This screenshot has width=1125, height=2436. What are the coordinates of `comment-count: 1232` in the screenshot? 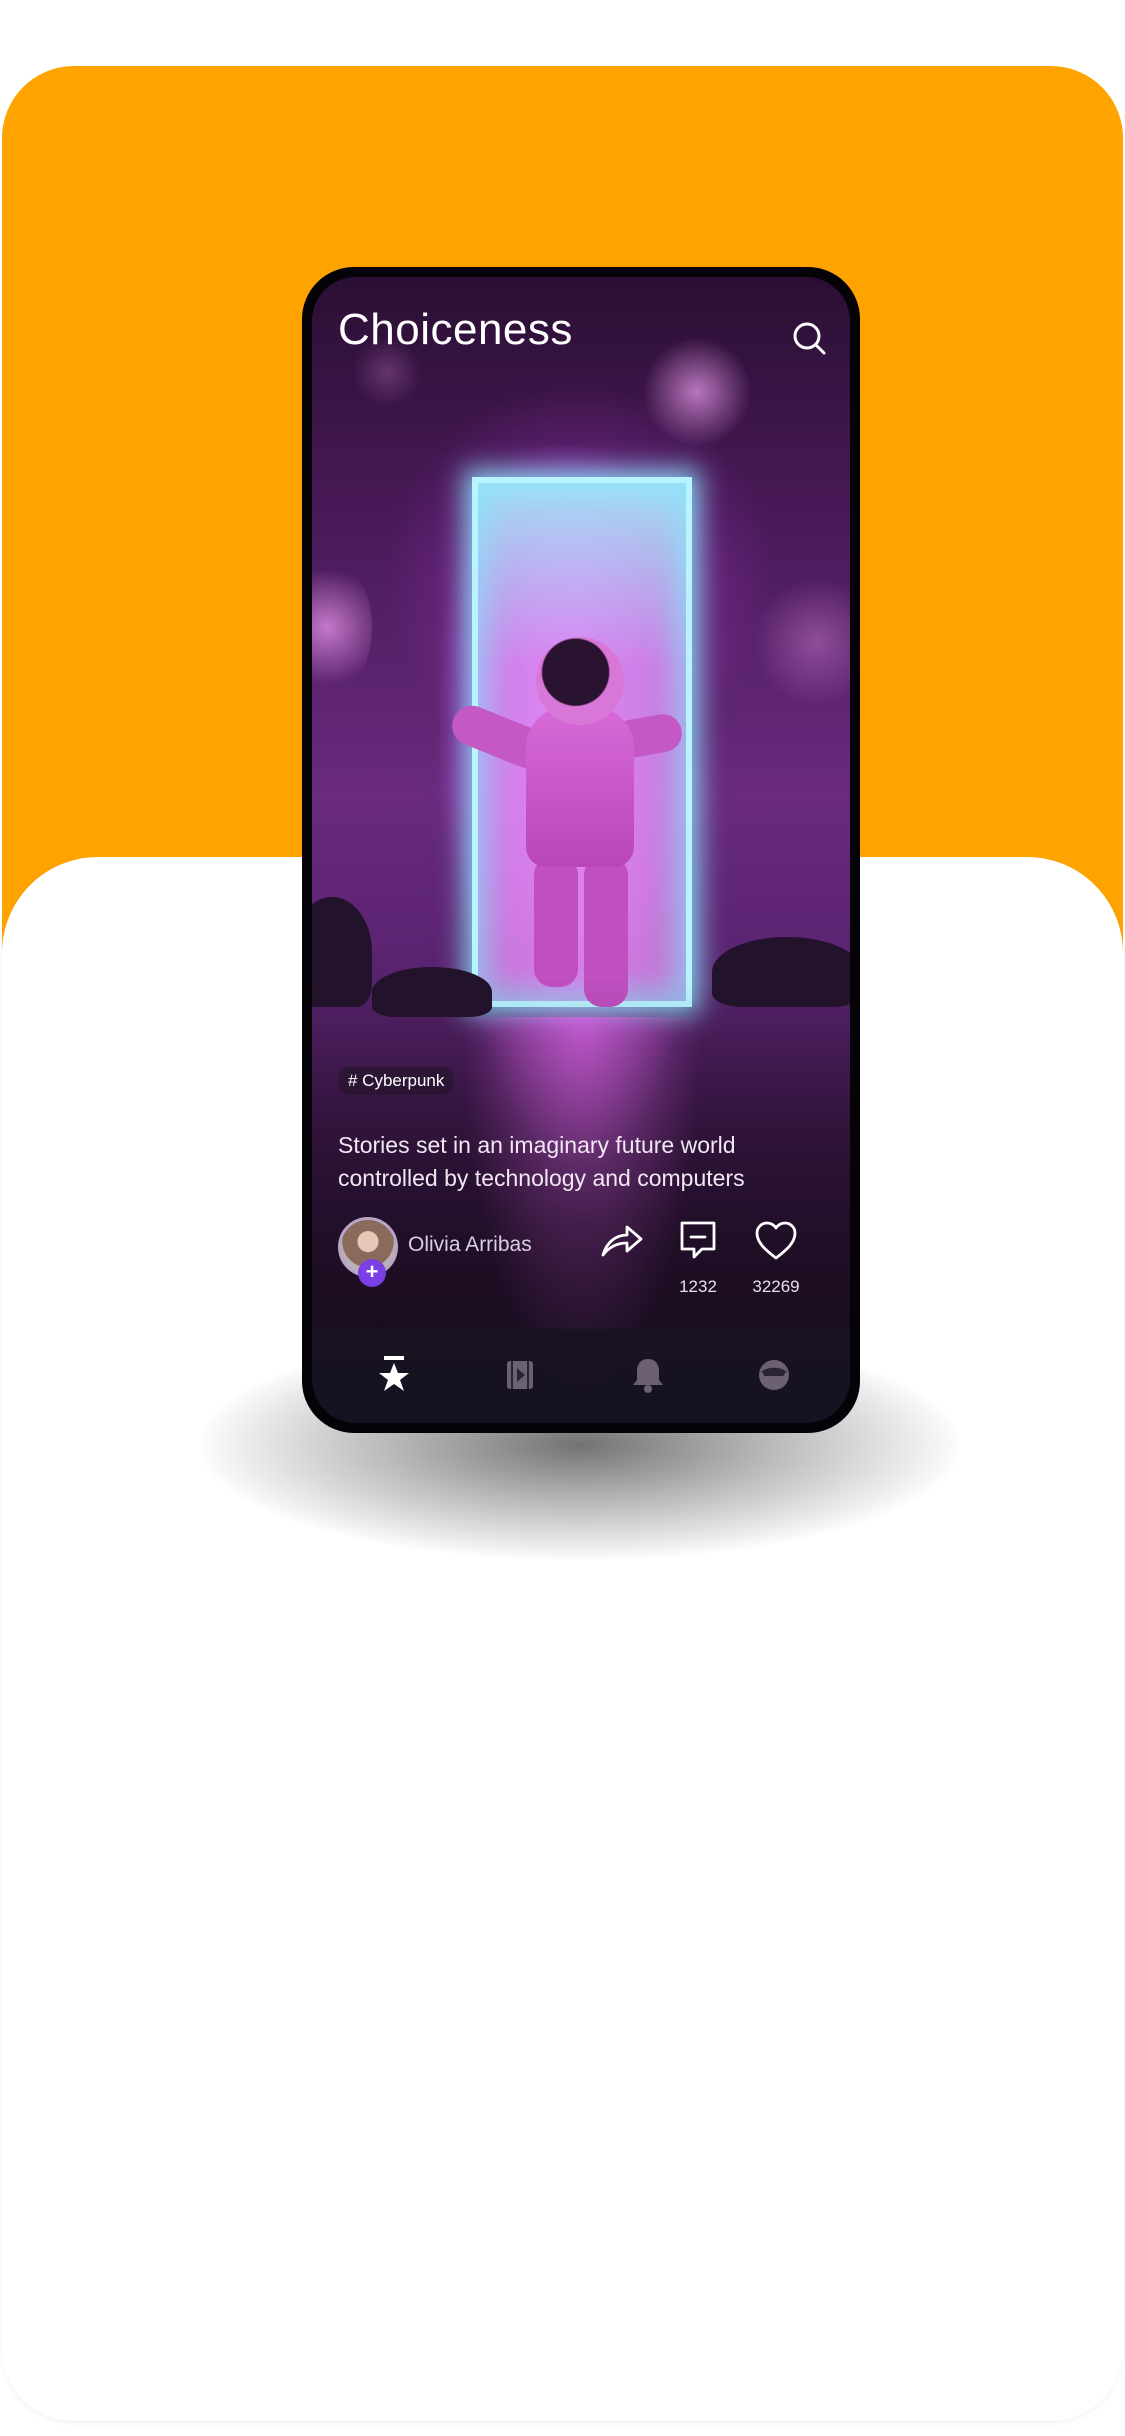 It's located at (698, 1286).